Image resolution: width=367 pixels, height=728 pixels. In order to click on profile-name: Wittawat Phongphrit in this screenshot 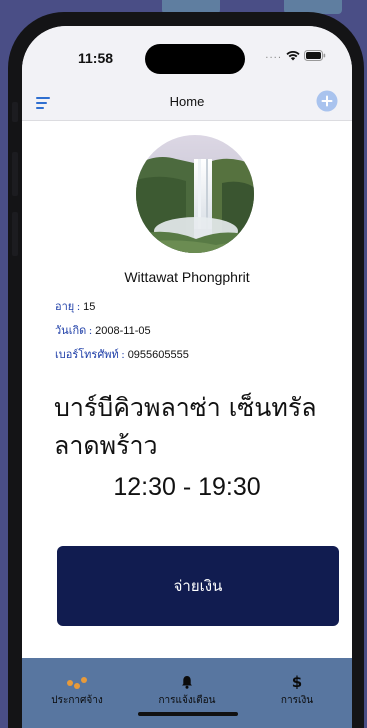, I will do `click(187, 277)`.